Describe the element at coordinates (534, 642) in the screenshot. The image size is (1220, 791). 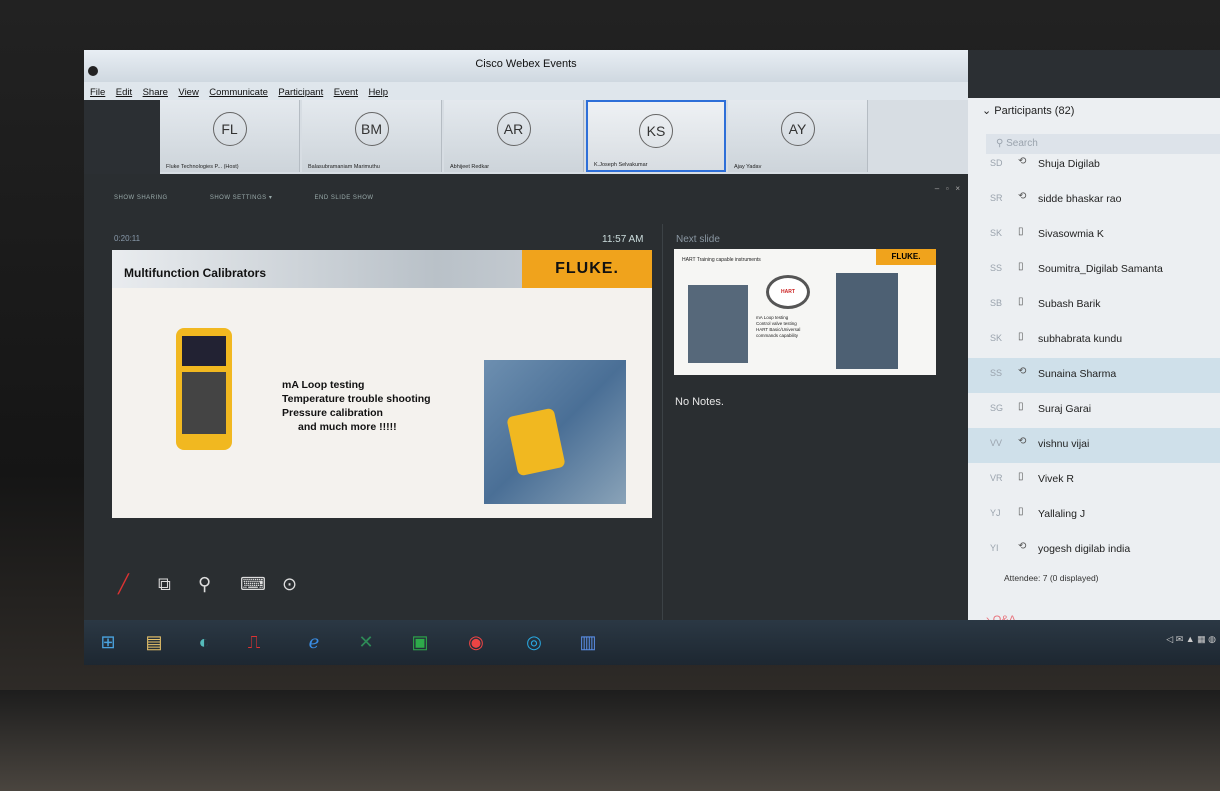
I see `webex-taskbar-icon: ◎` at that location.